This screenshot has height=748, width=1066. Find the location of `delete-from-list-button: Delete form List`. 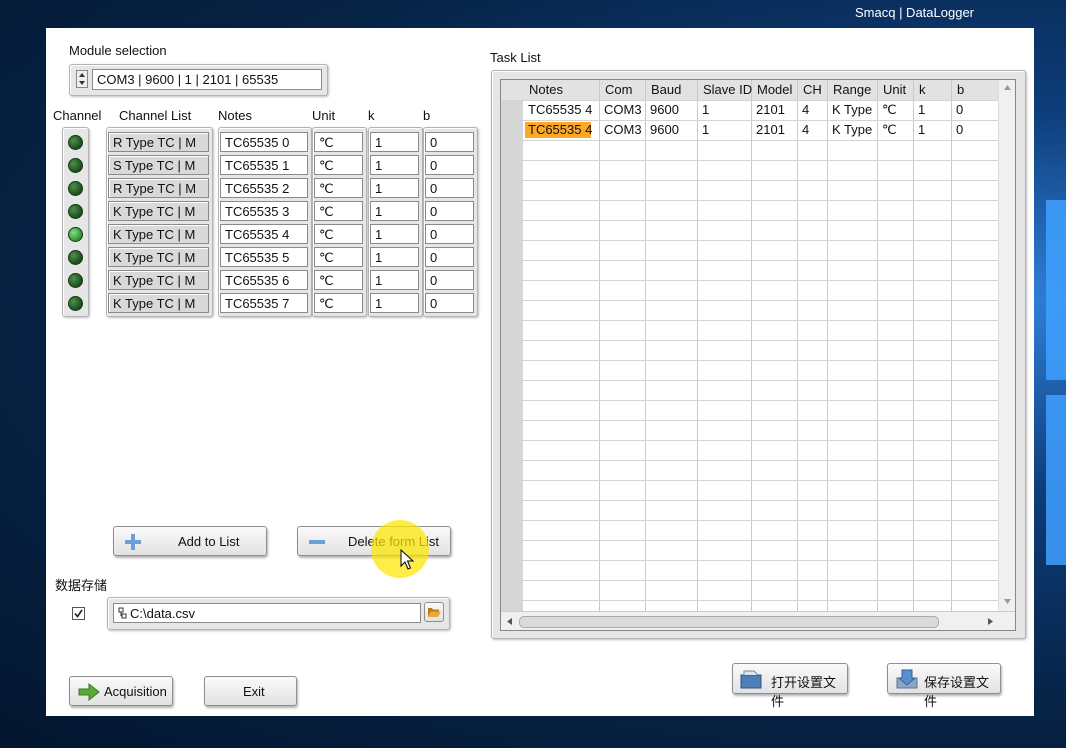

delete-from-list-button: Delete form List is located at coordinates (374, 541).